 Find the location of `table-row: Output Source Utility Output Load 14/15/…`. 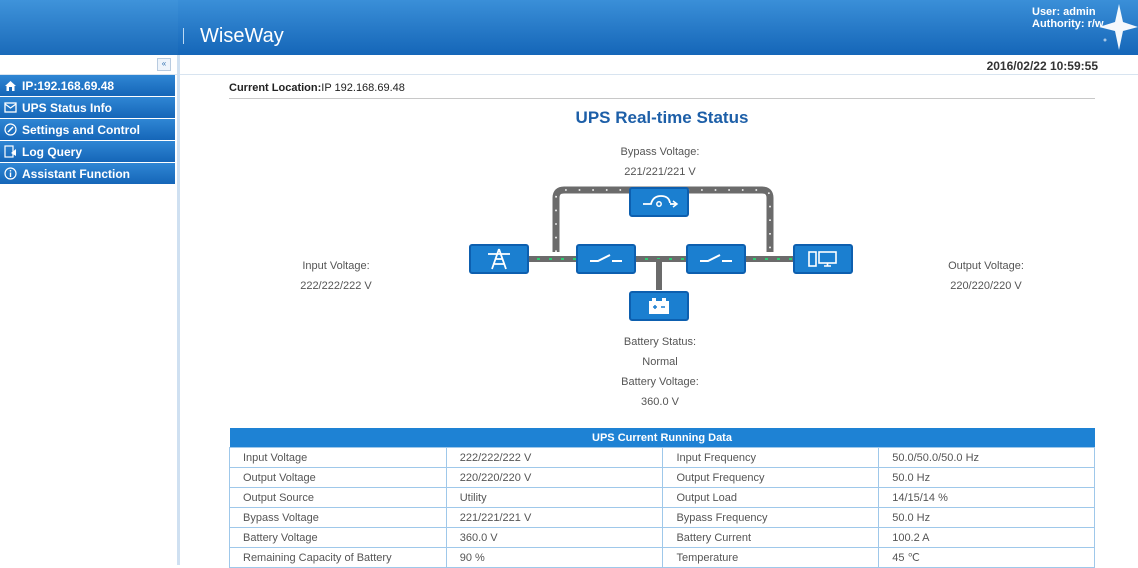

table-row: Output Source Utility Output Load 14/15/… is located at coordinates (662, 497).